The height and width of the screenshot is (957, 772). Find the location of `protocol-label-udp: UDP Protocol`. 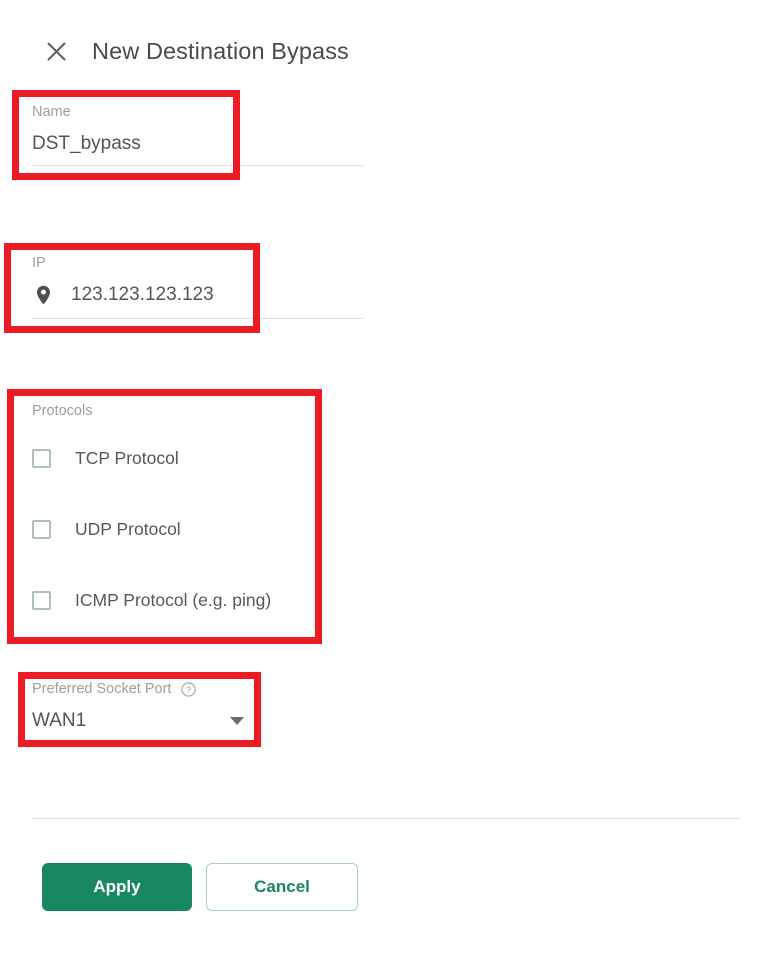

protocol-label-udp: UDP Protocol is located at coordinates (128, 529).